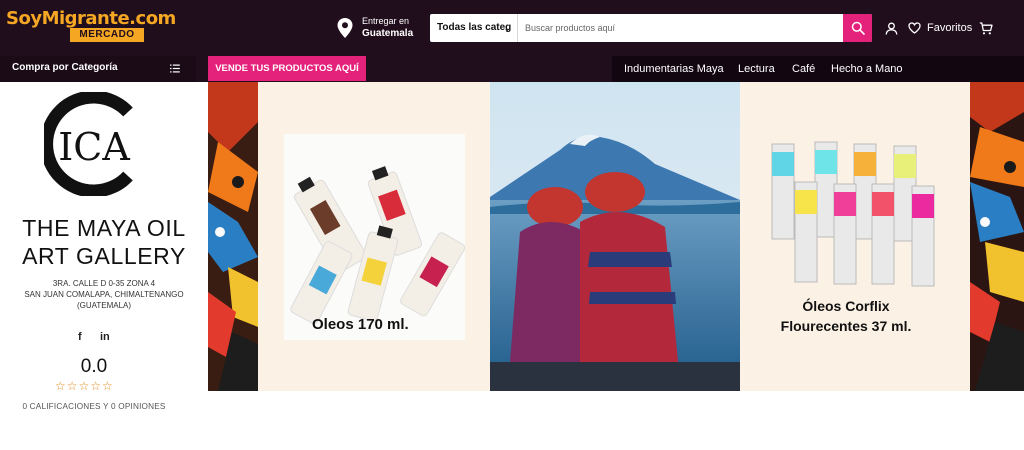 This screenshot has width=1024, height=450. What do you see at coordinates (388, 33) in the screenshot?
I see `deliver-value: Guatemala` at bounding box center [388, 33].